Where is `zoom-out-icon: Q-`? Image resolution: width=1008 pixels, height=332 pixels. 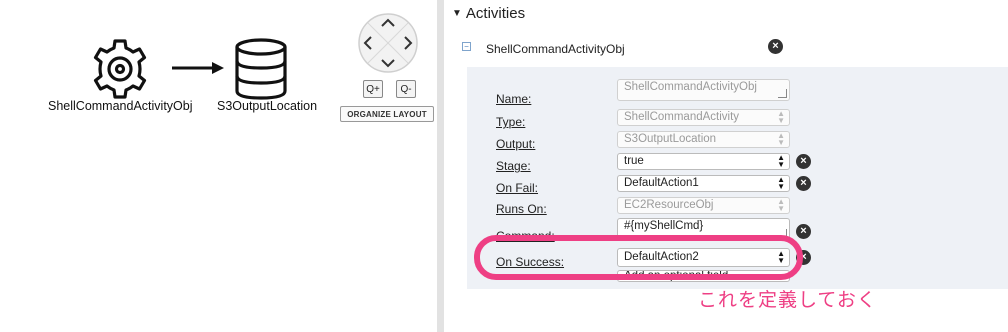 zoom-out-icon: Q- is located at coordinates (406, 89).